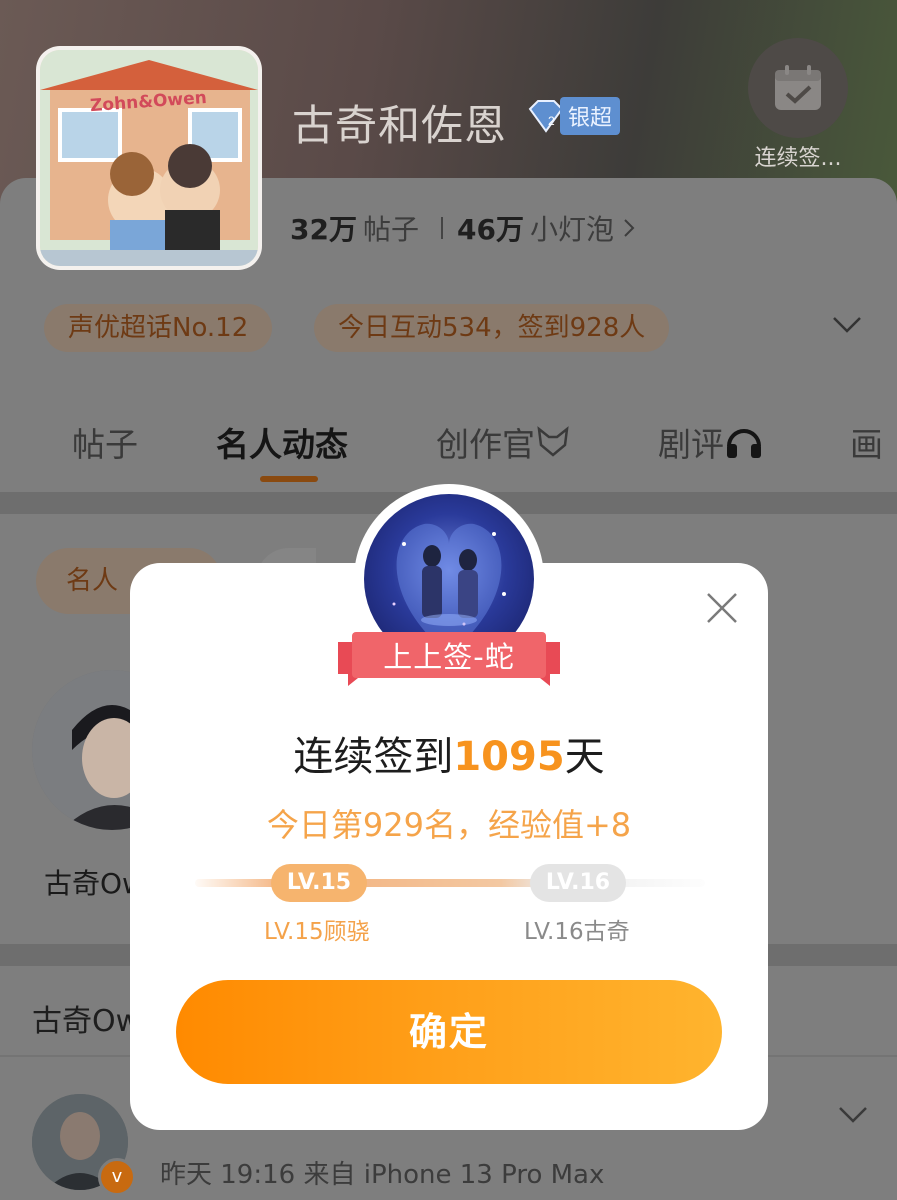  I want to click on bulbs-label: 小灯泡, so click(572, 228).